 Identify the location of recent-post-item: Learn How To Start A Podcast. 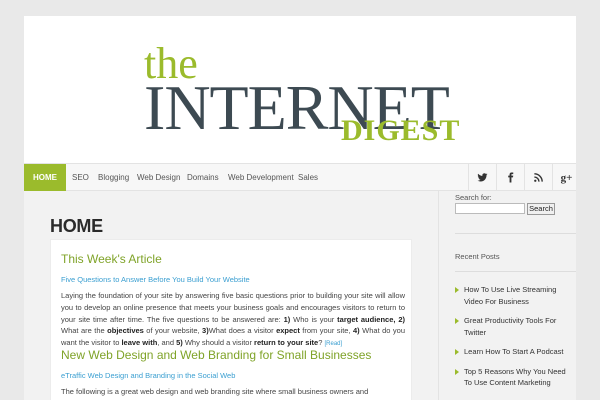
(514, 352).